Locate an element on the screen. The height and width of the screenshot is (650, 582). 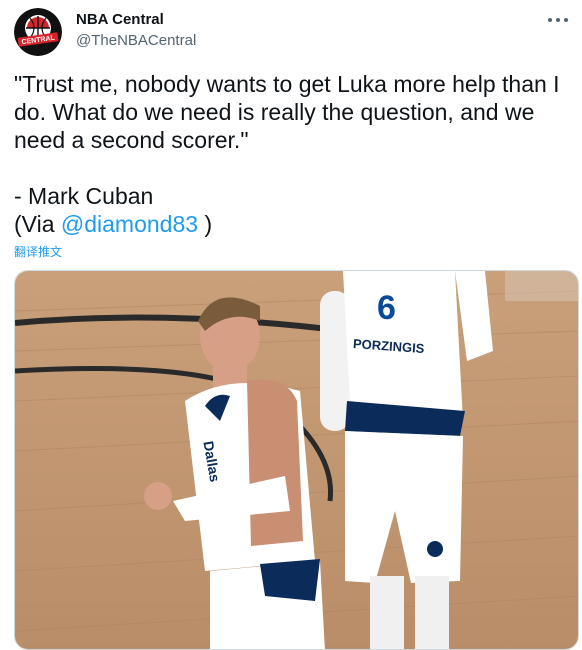
more-options-button is located at coordinates (559, 20).